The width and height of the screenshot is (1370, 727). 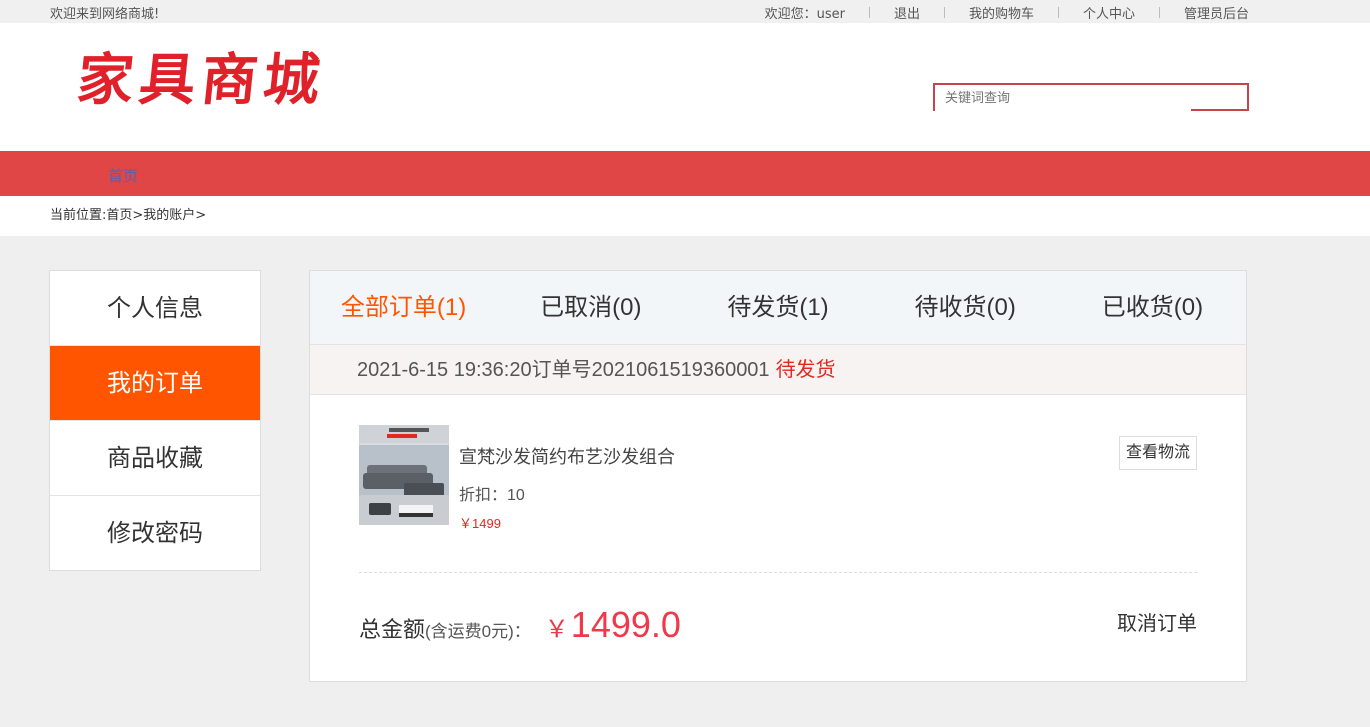 I want to click on product-name: 宣梵沙发简约布艺沙发组合, so click(x=567, y=456).